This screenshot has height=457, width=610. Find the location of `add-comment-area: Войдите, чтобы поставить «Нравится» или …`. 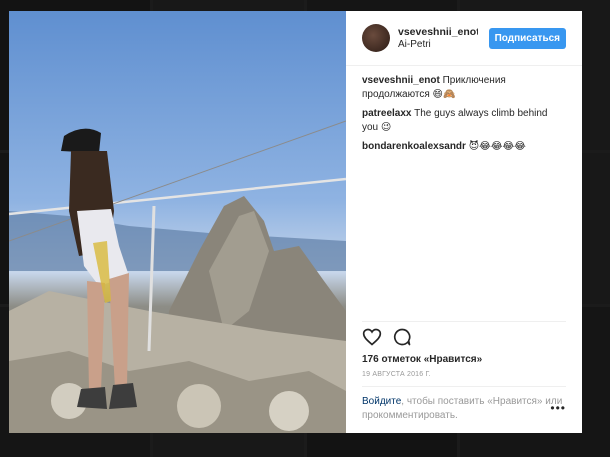

add-comment-area: Войдите, чтобы поставить «Нравится» или … is located at coordinates (464, 409).